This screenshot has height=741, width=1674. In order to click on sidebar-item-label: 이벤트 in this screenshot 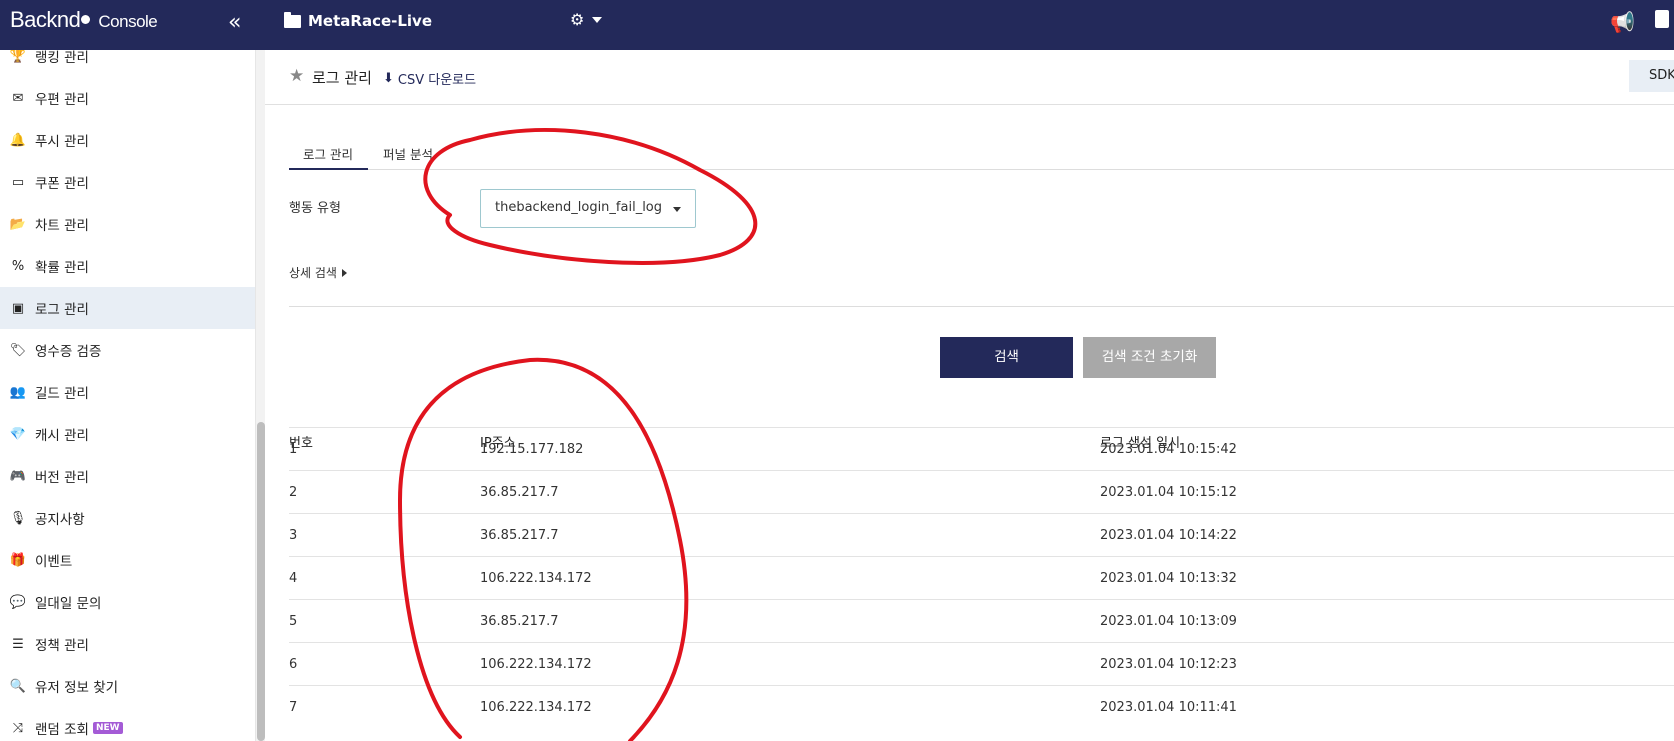, I will do `click(54, 562)`.